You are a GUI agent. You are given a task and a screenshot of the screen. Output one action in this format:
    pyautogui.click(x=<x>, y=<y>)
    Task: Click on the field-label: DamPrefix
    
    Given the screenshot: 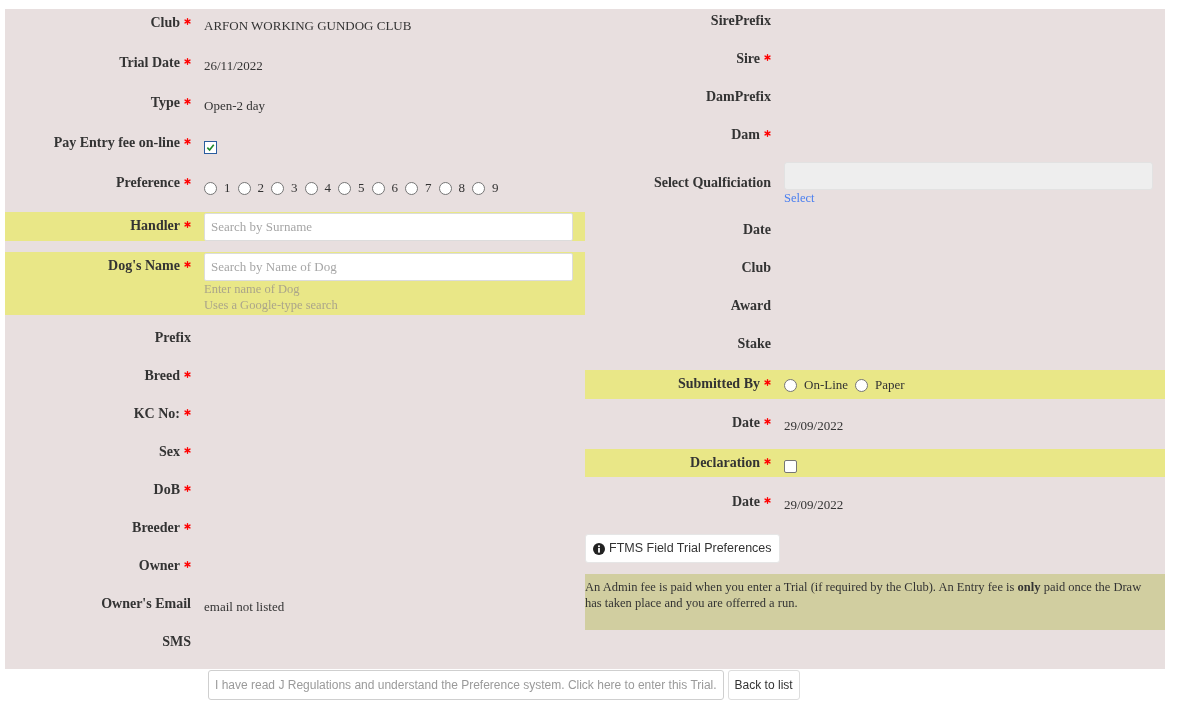 What is the action you would take?
    pyautogui.click(x=738, y=97)
    